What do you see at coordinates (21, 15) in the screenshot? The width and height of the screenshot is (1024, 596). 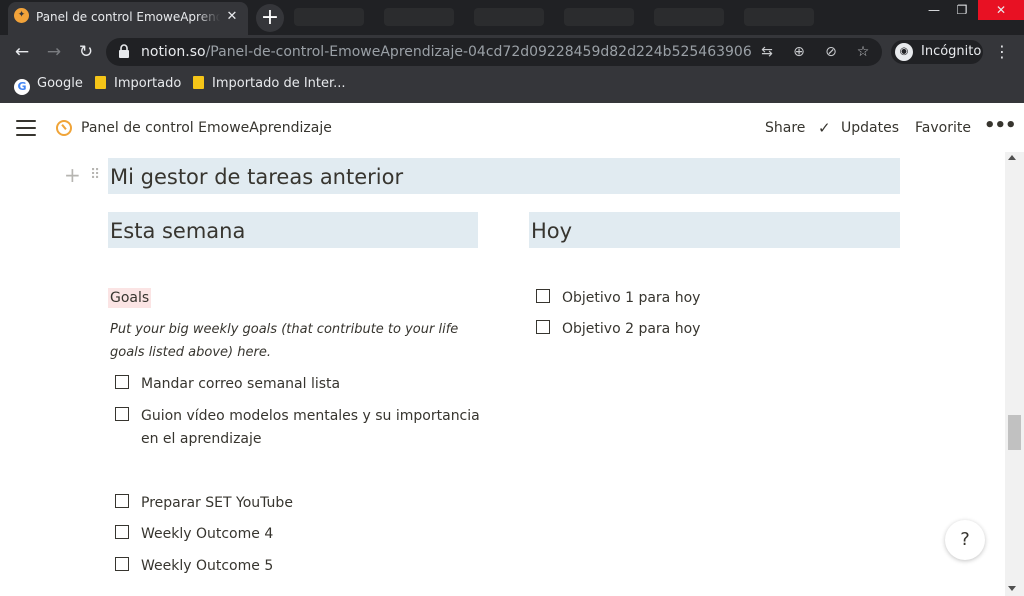 I see `notion-favicon-icon: ✦` at bounding box center [21, 15].